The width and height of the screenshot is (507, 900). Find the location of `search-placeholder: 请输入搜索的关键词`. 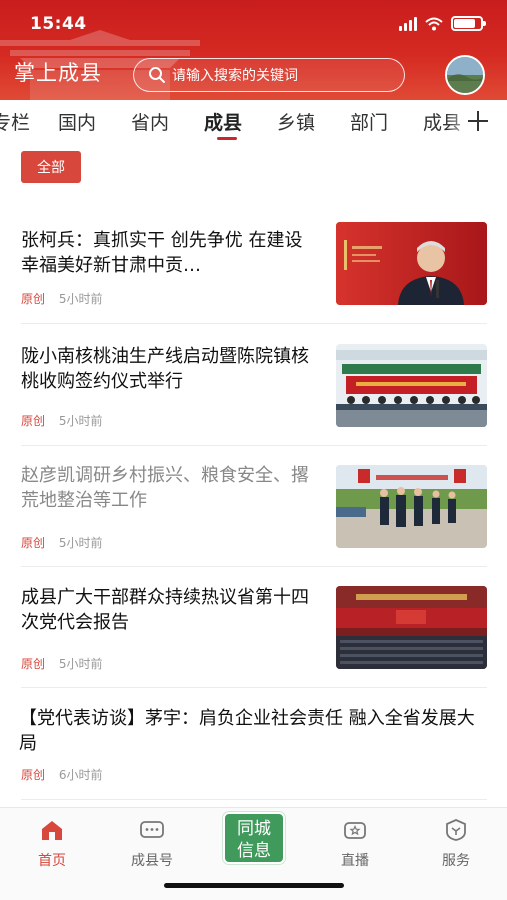

search-placeholder: 请输入搜索的关键词 is located at coordinates (235, 76).